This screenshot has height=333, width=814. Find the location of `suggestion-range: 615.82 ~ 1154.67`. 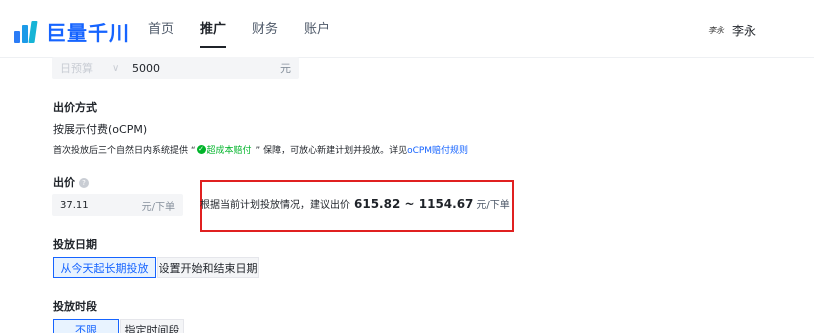

suggestion-range: 615.82 ~ 1154.67 is located at coordinates (413, 204).